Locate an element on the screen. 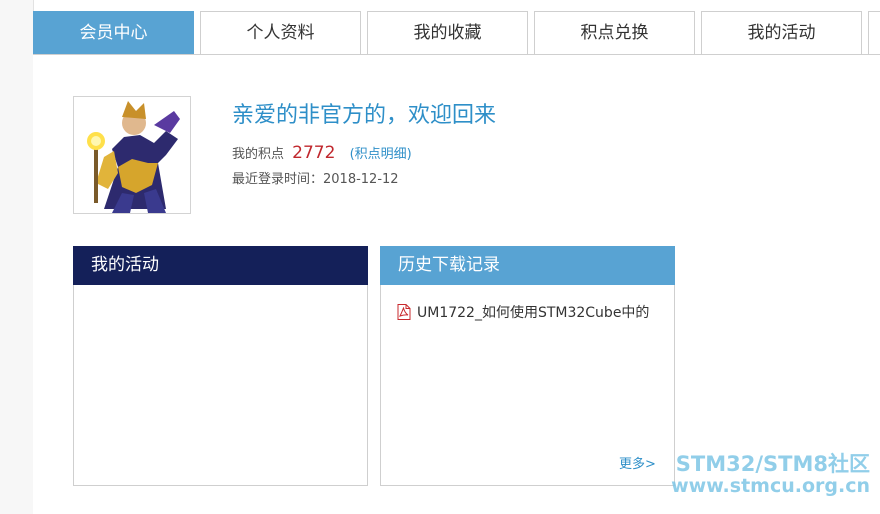 The height and width of the screenshot is (514, 880). downloads-panel-title: 历史下载记录 is located at coordinates (527, 265).